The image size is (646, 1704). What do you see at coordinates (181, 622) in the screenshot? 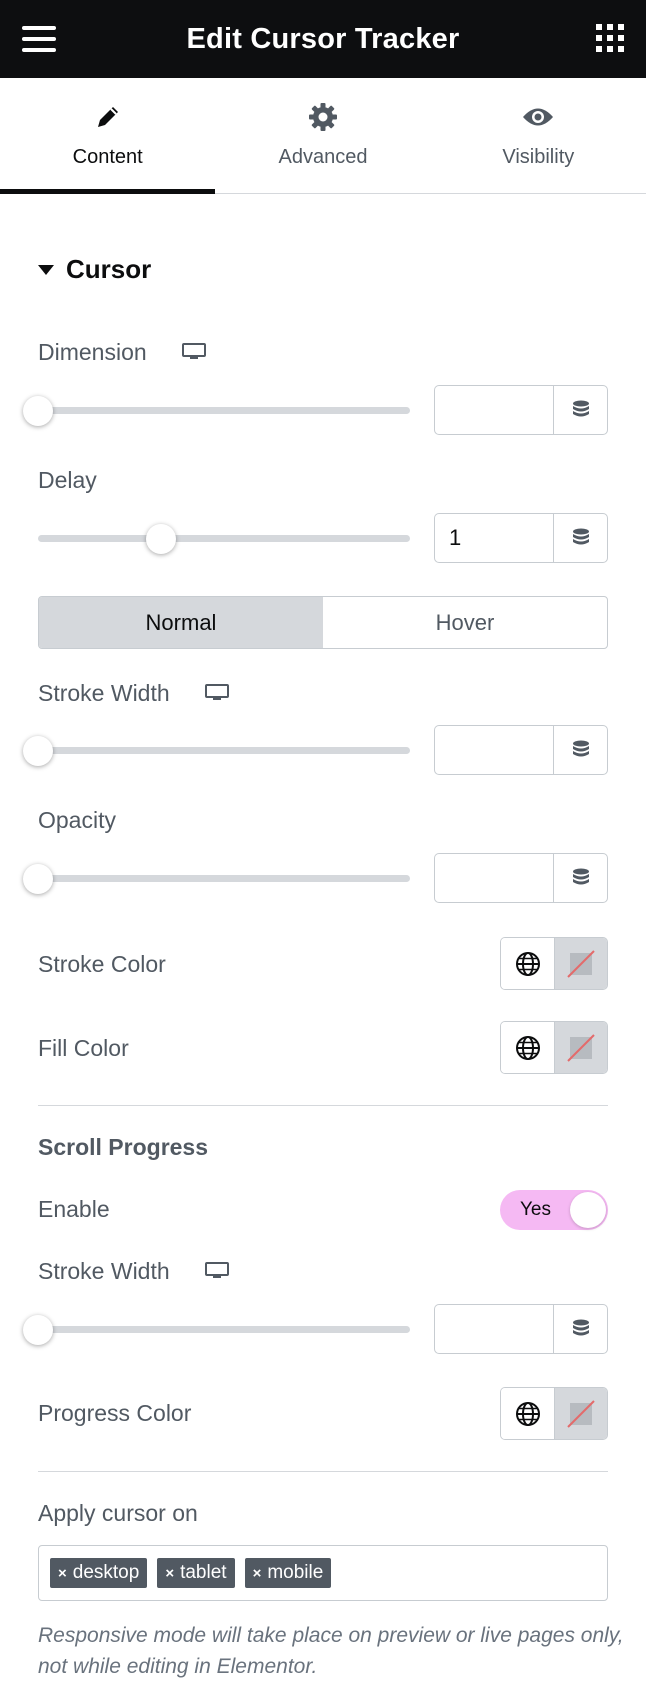
I see `tab-normal: Normal` at bounding box center [181, 622].